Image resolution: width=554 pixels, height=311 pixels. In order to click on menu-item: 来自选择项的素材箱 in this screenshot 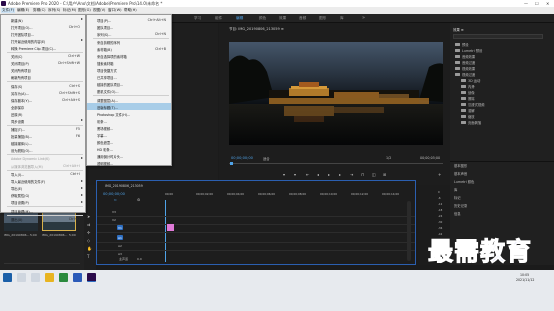, I will do `click(129, 56)`.